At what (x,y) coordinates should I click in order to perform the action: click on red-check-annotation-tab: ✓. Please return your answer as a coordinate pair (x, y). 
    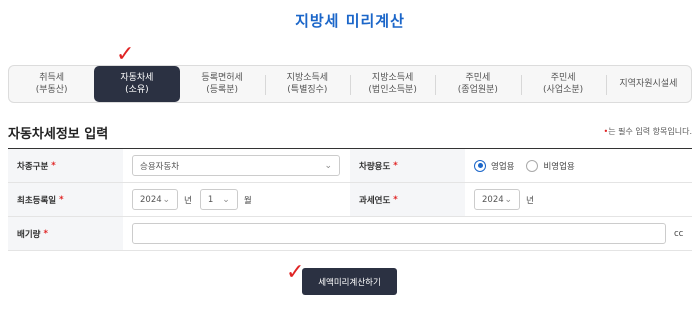
    Looking at the image, I should click on (125, 54).